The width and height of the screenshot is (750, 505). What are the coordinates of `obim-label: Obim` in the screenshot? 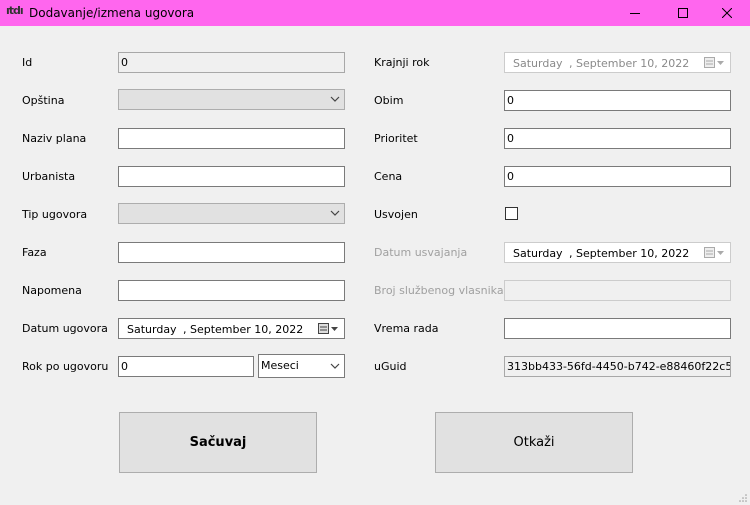 It's located at (389, 100).